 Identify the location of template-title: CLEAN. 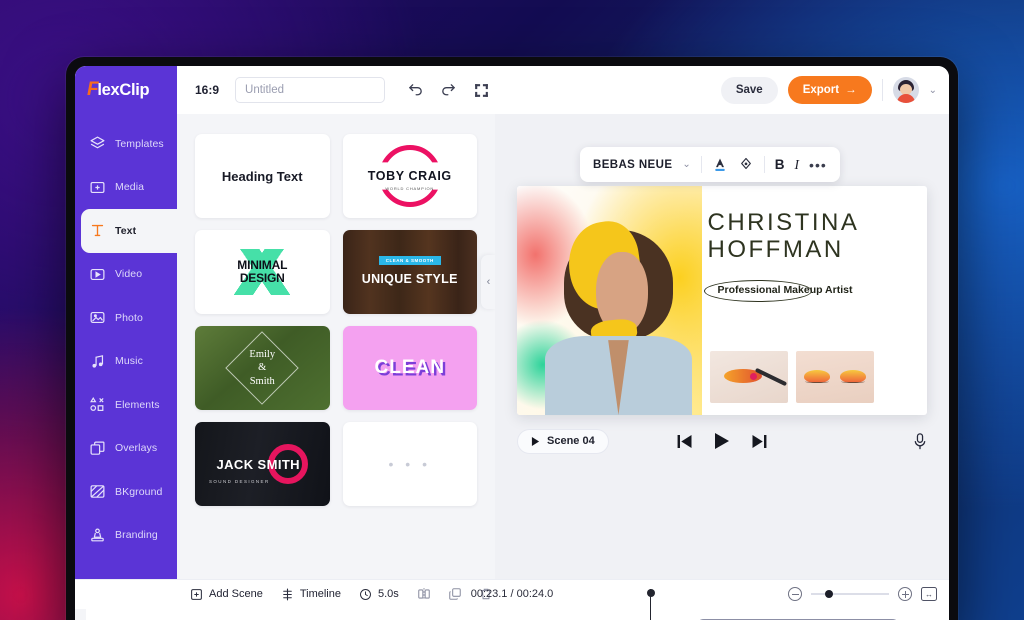
(409, 367).